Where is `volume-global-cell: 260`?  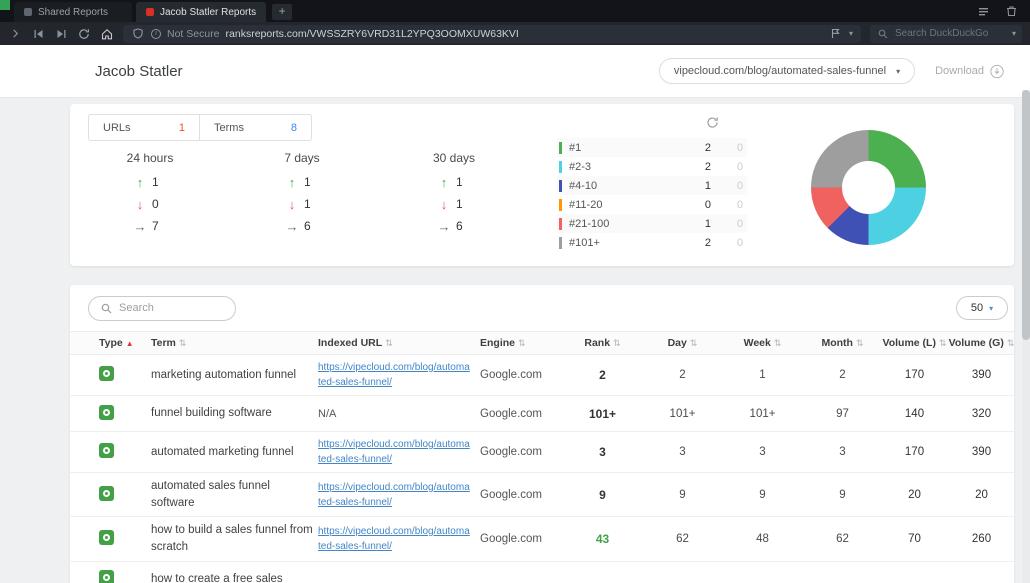
volume-global-cell: 260 is located at coordinates (981, 539).